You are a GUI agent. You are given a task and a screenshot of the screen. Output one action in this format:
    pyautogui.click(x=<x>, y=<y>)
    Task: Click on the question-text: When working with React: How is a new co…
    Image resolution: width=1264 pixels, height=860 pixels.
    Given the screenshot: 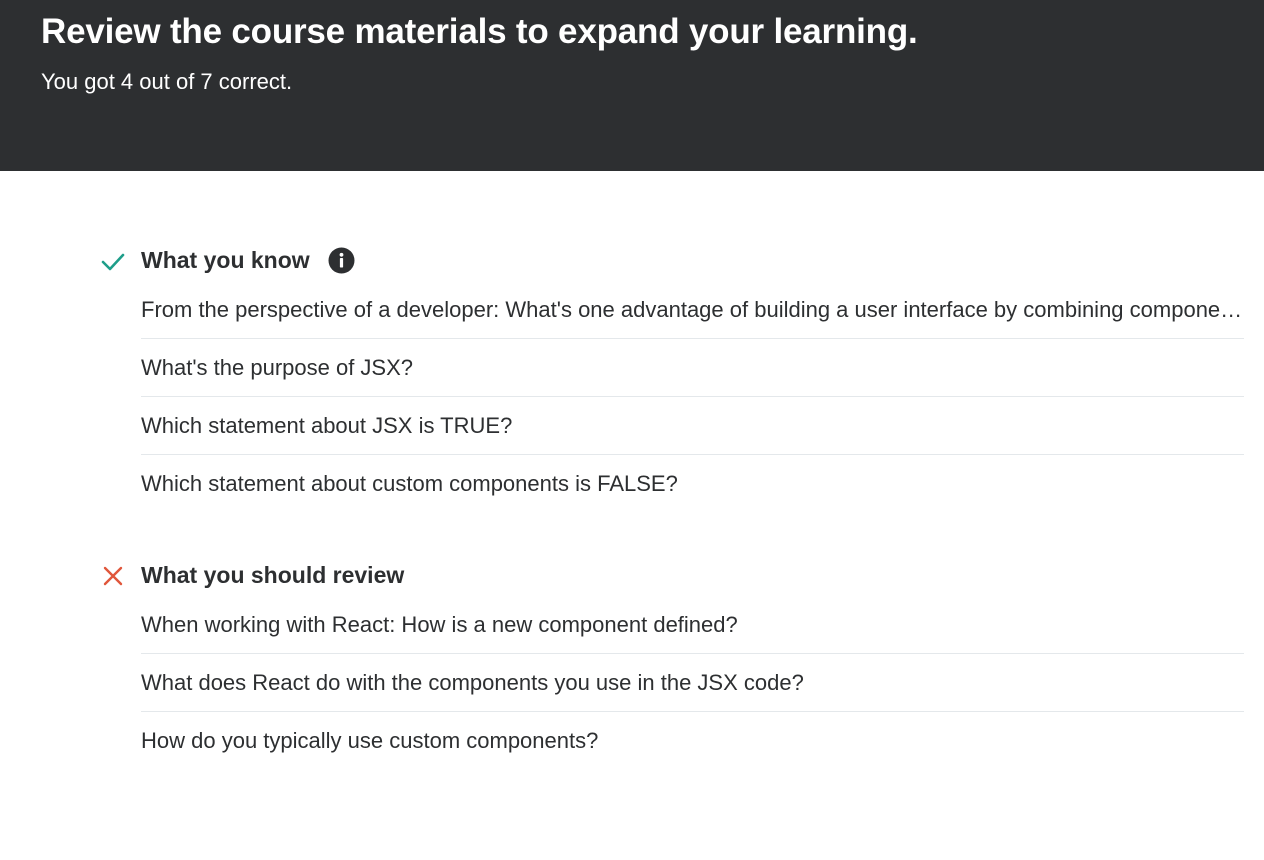 What is the action you would take?
    pyautogui.click(x=439, y=624)
    